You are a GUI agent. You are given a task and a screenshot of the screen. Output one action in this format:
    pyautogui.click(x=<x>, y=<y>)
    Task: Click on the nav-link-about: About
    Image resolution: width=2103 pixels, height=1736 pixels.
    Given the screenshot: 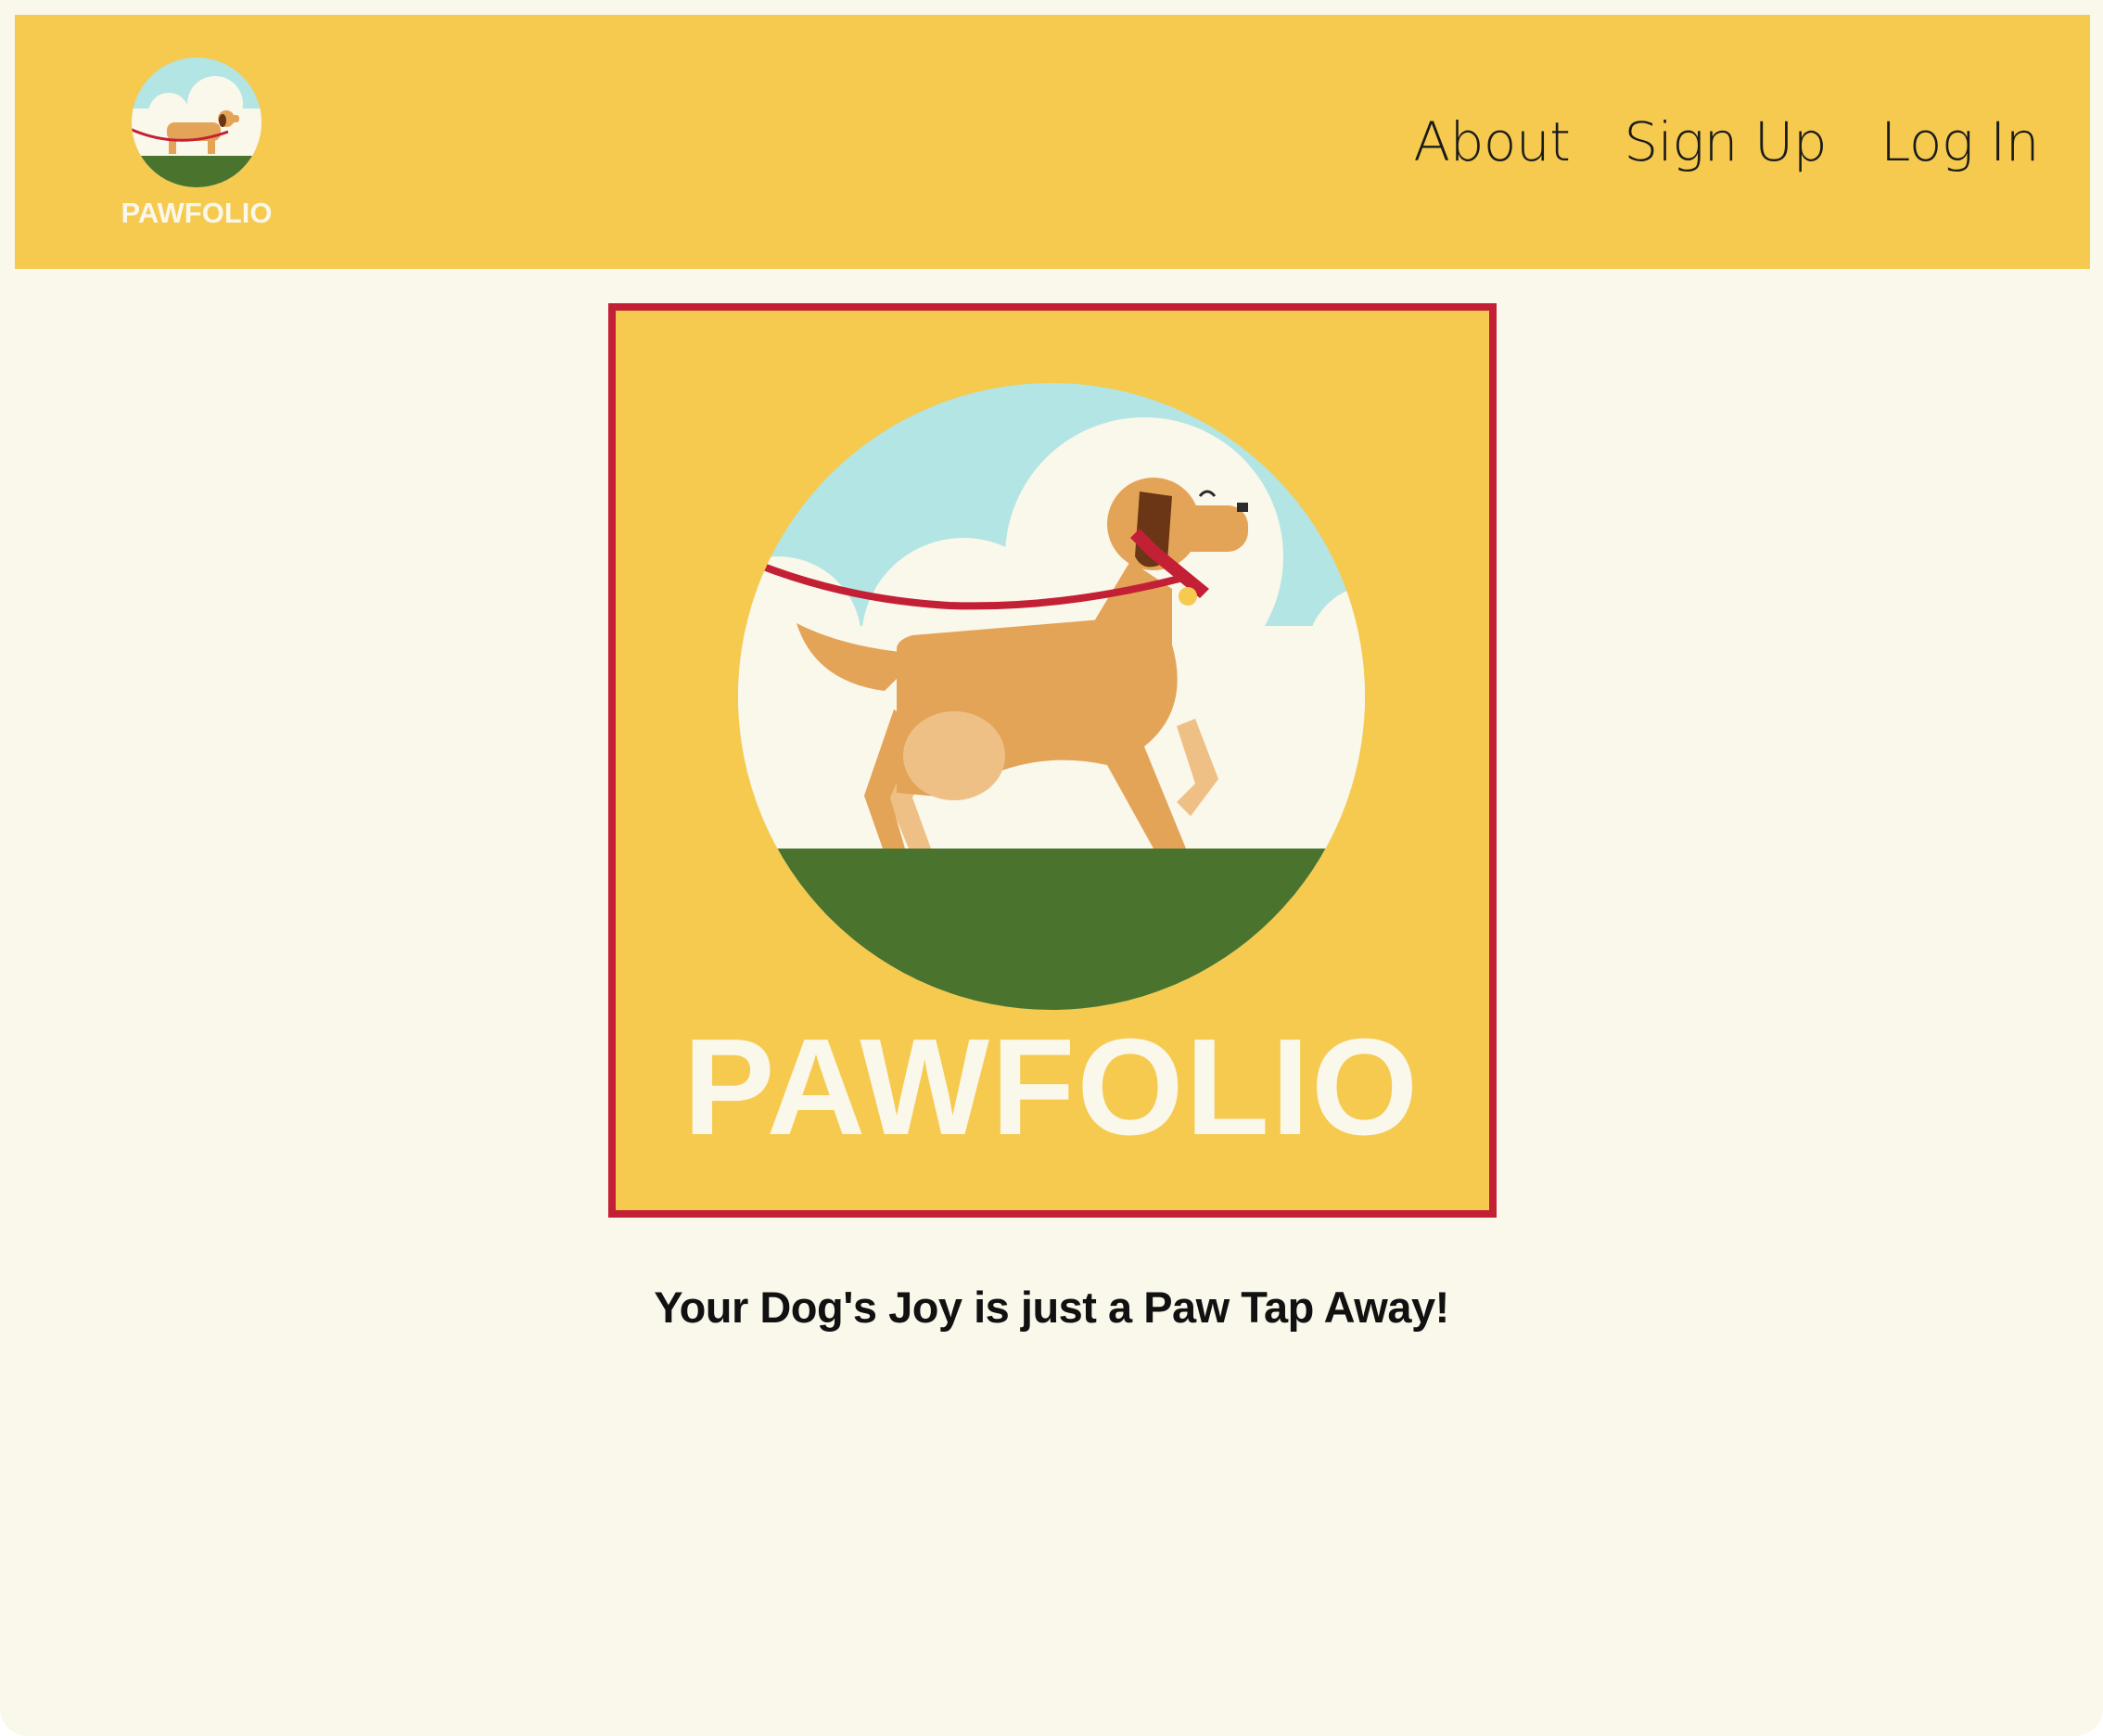 What is the action you would take?
    pyautogui.click(x=1491, y=142)
    